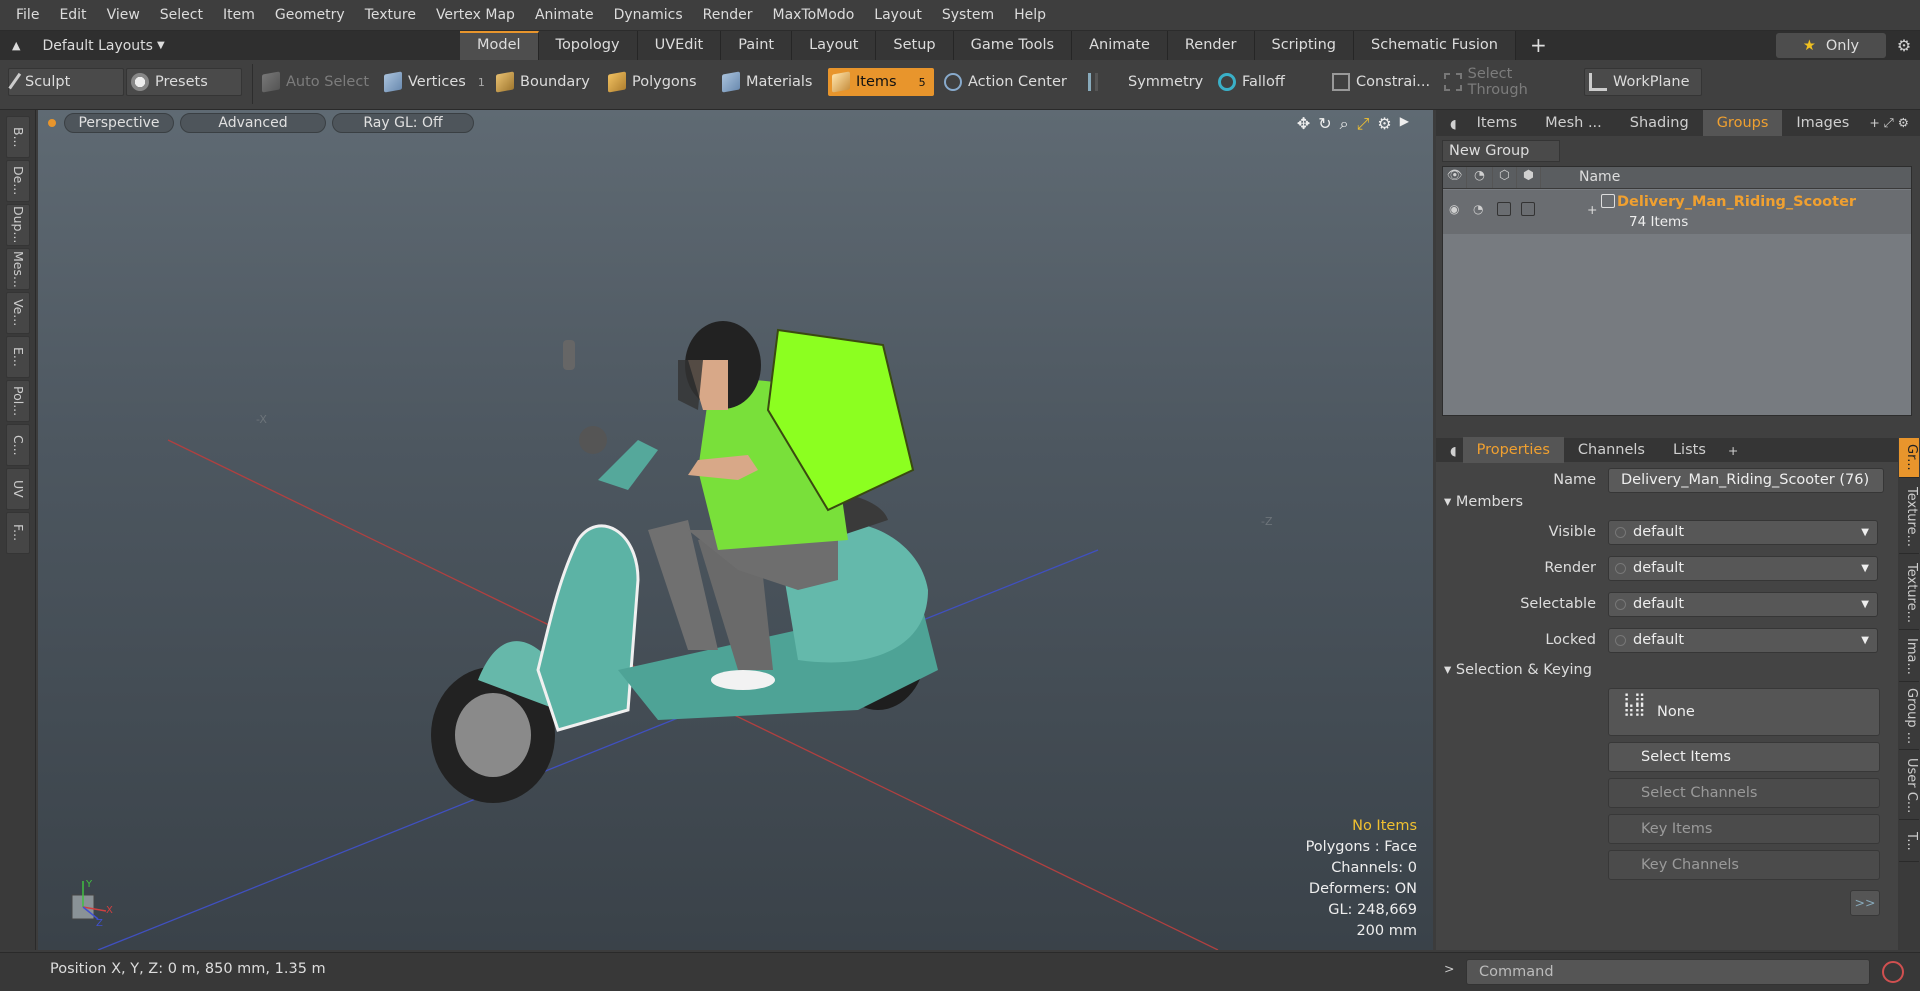 This screenshot has height=991, width=1920. I want to click on presets-button: Presets, so click(184, 82).